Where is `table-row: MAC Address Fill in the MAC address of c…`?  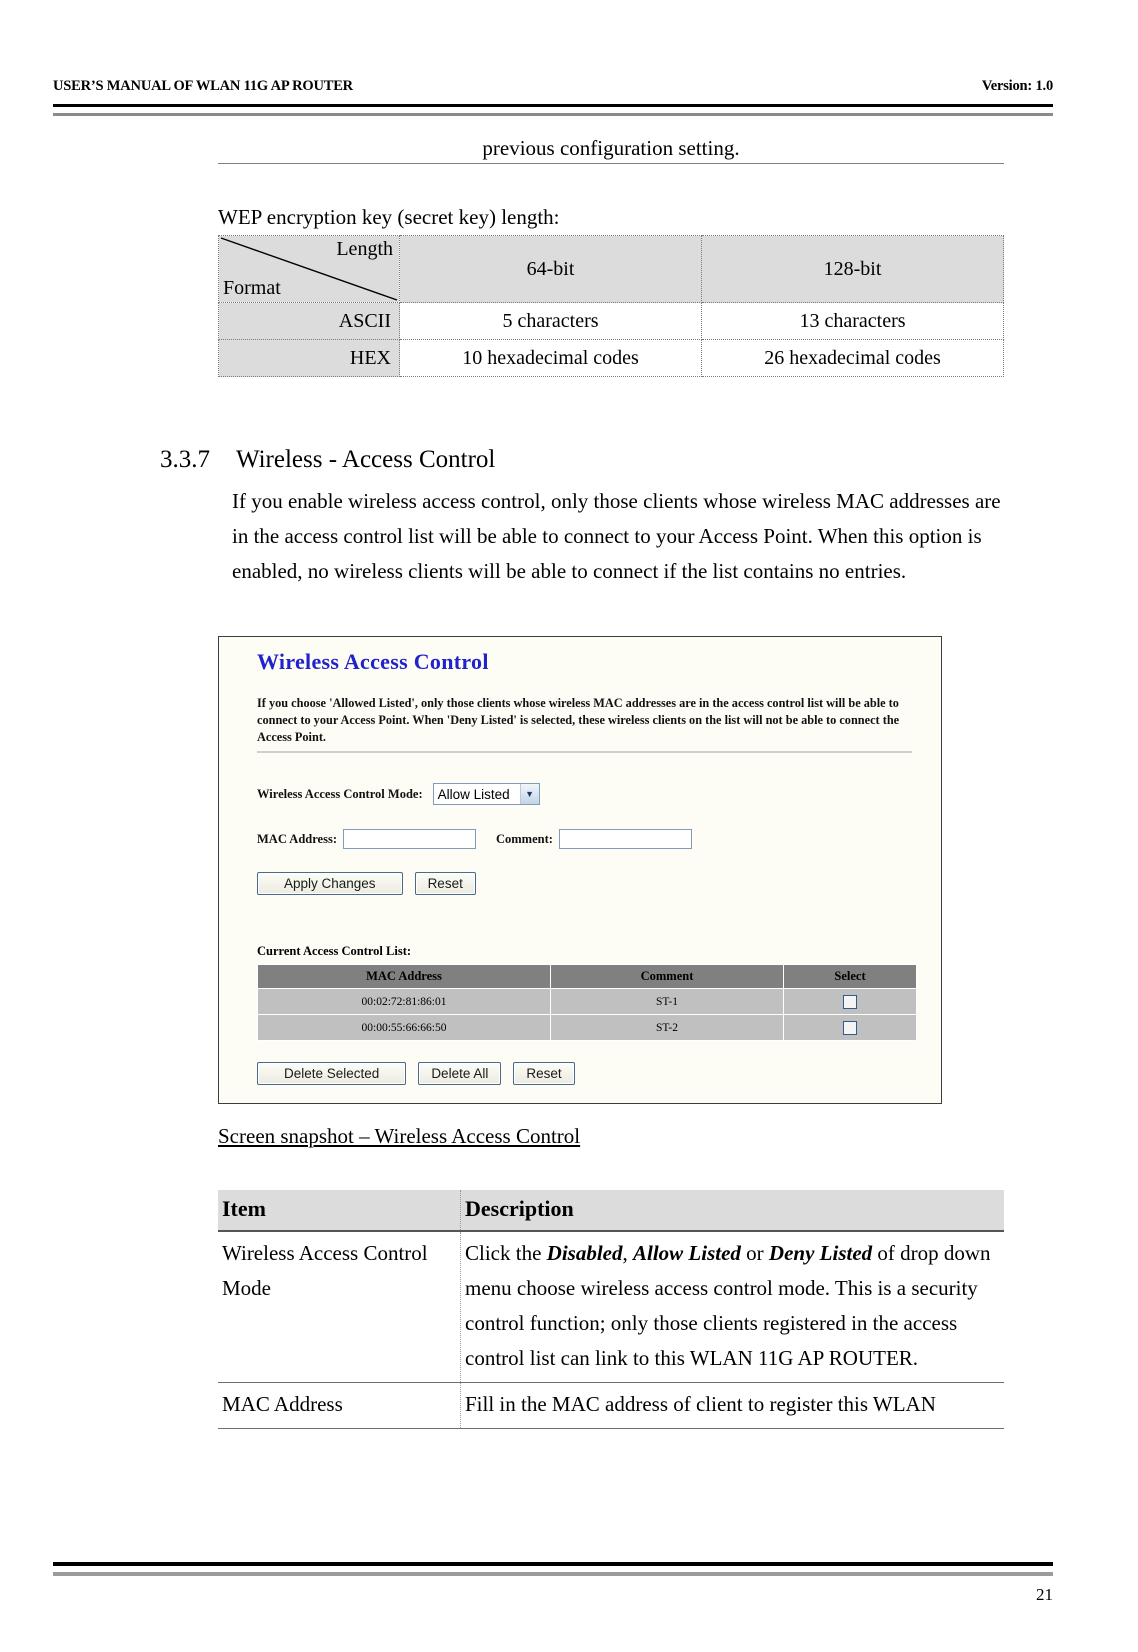 table-row: MAC Address Fill in the MAC address of c… is located at coordinates (611, 1405).